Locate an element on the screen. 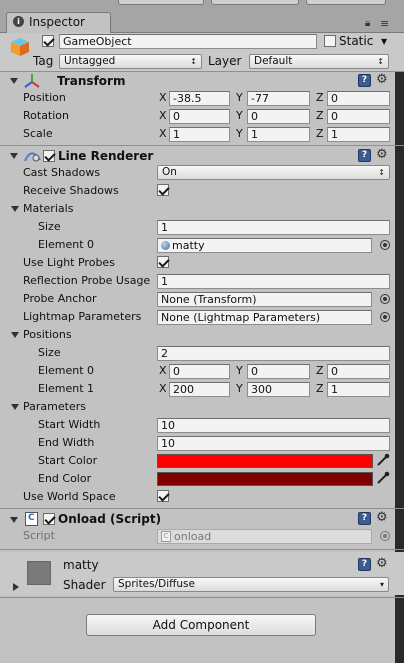 Image resolution: width=404 pixels, height=663 pixels. position-element1-z-field: 1 is located at coordinates (358, 389).